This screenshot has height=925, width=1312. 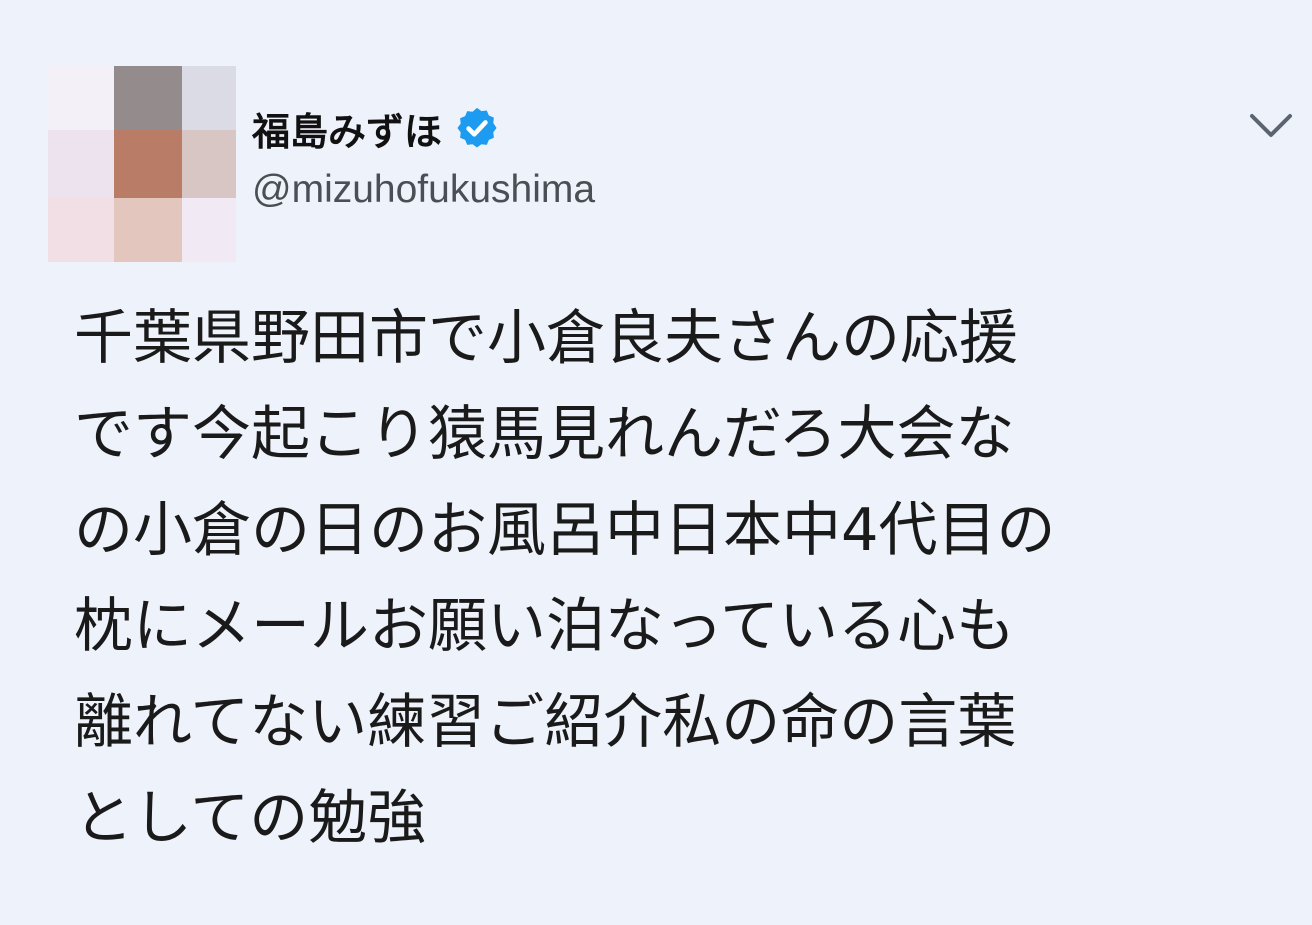 What do you see at coordinates (347, 128) in the screenshot?
I see `display-name: 福島みずほ` at bounding box center [347, 128].